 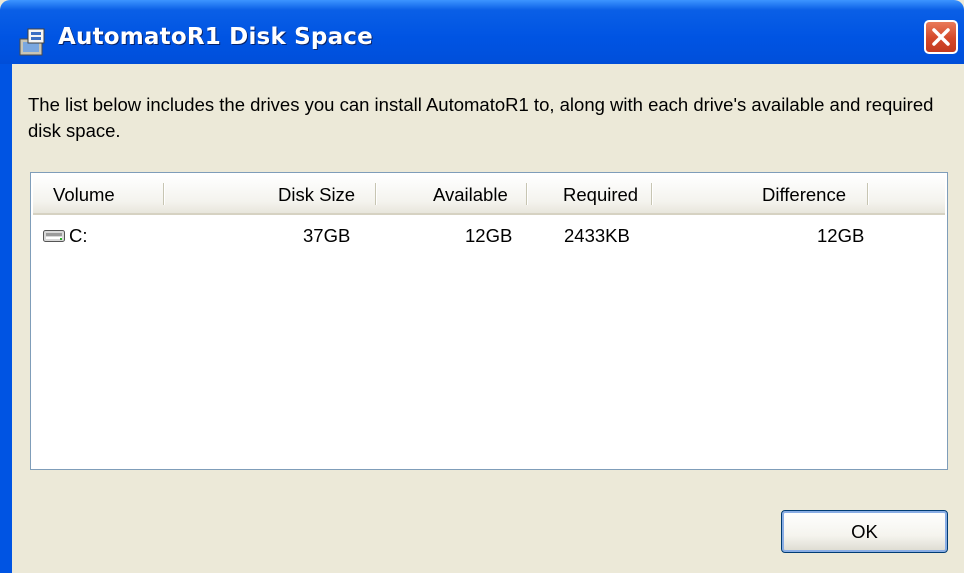 I want to click on column-header-required: Required, so click(x=600, y=195).